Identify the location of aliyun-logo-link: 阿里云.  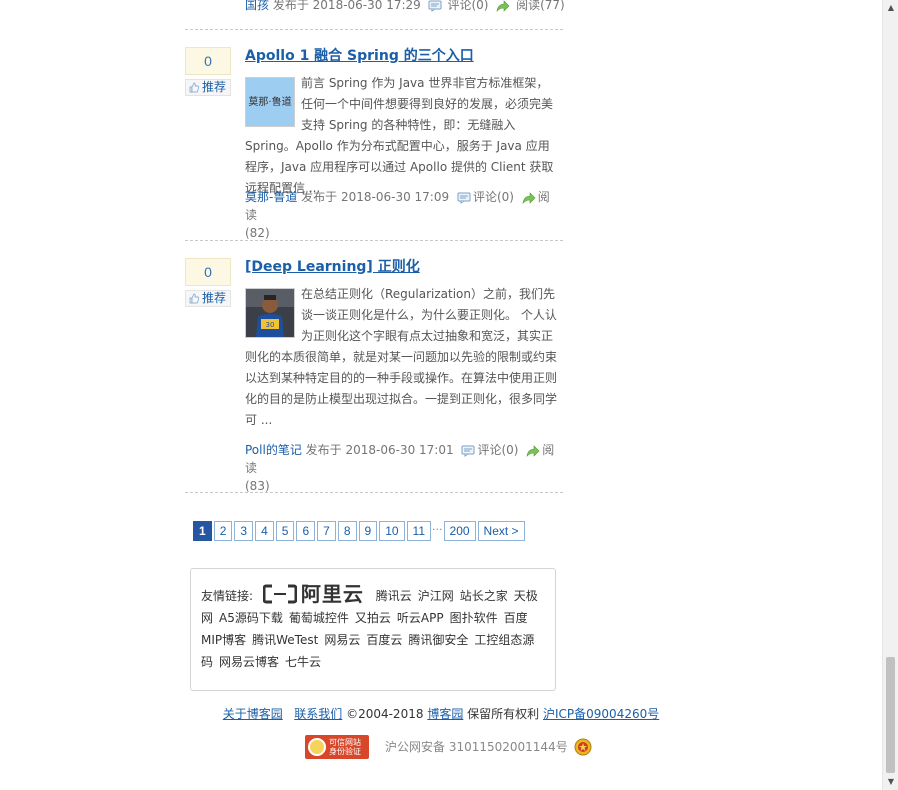
(313, 593).